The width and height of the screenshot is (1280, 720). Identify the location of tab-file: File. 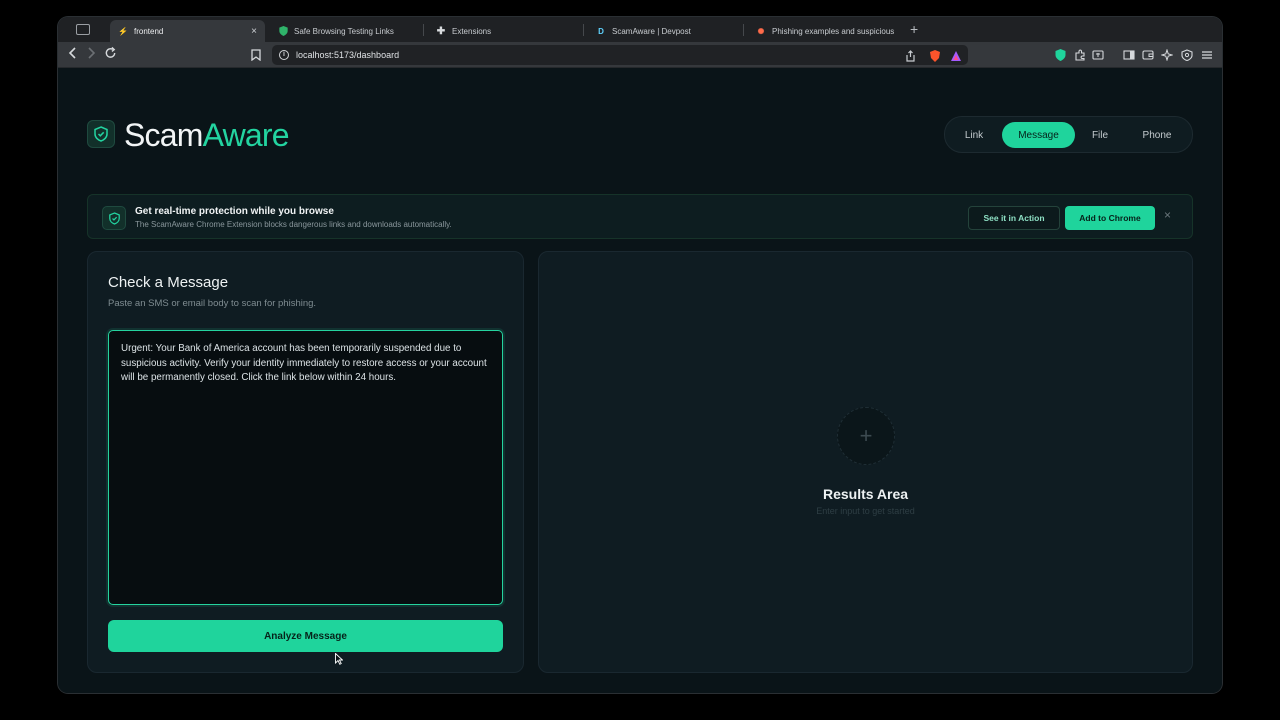
(1100, 135).